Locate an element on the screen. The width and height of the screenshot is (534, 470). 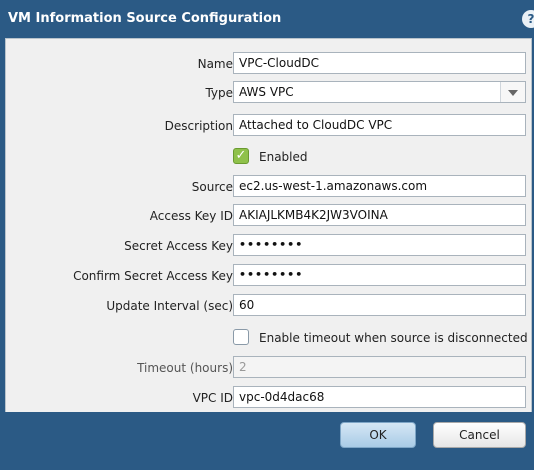
access-key-id-label: Access Key ID is located at coordinates (191, 216).